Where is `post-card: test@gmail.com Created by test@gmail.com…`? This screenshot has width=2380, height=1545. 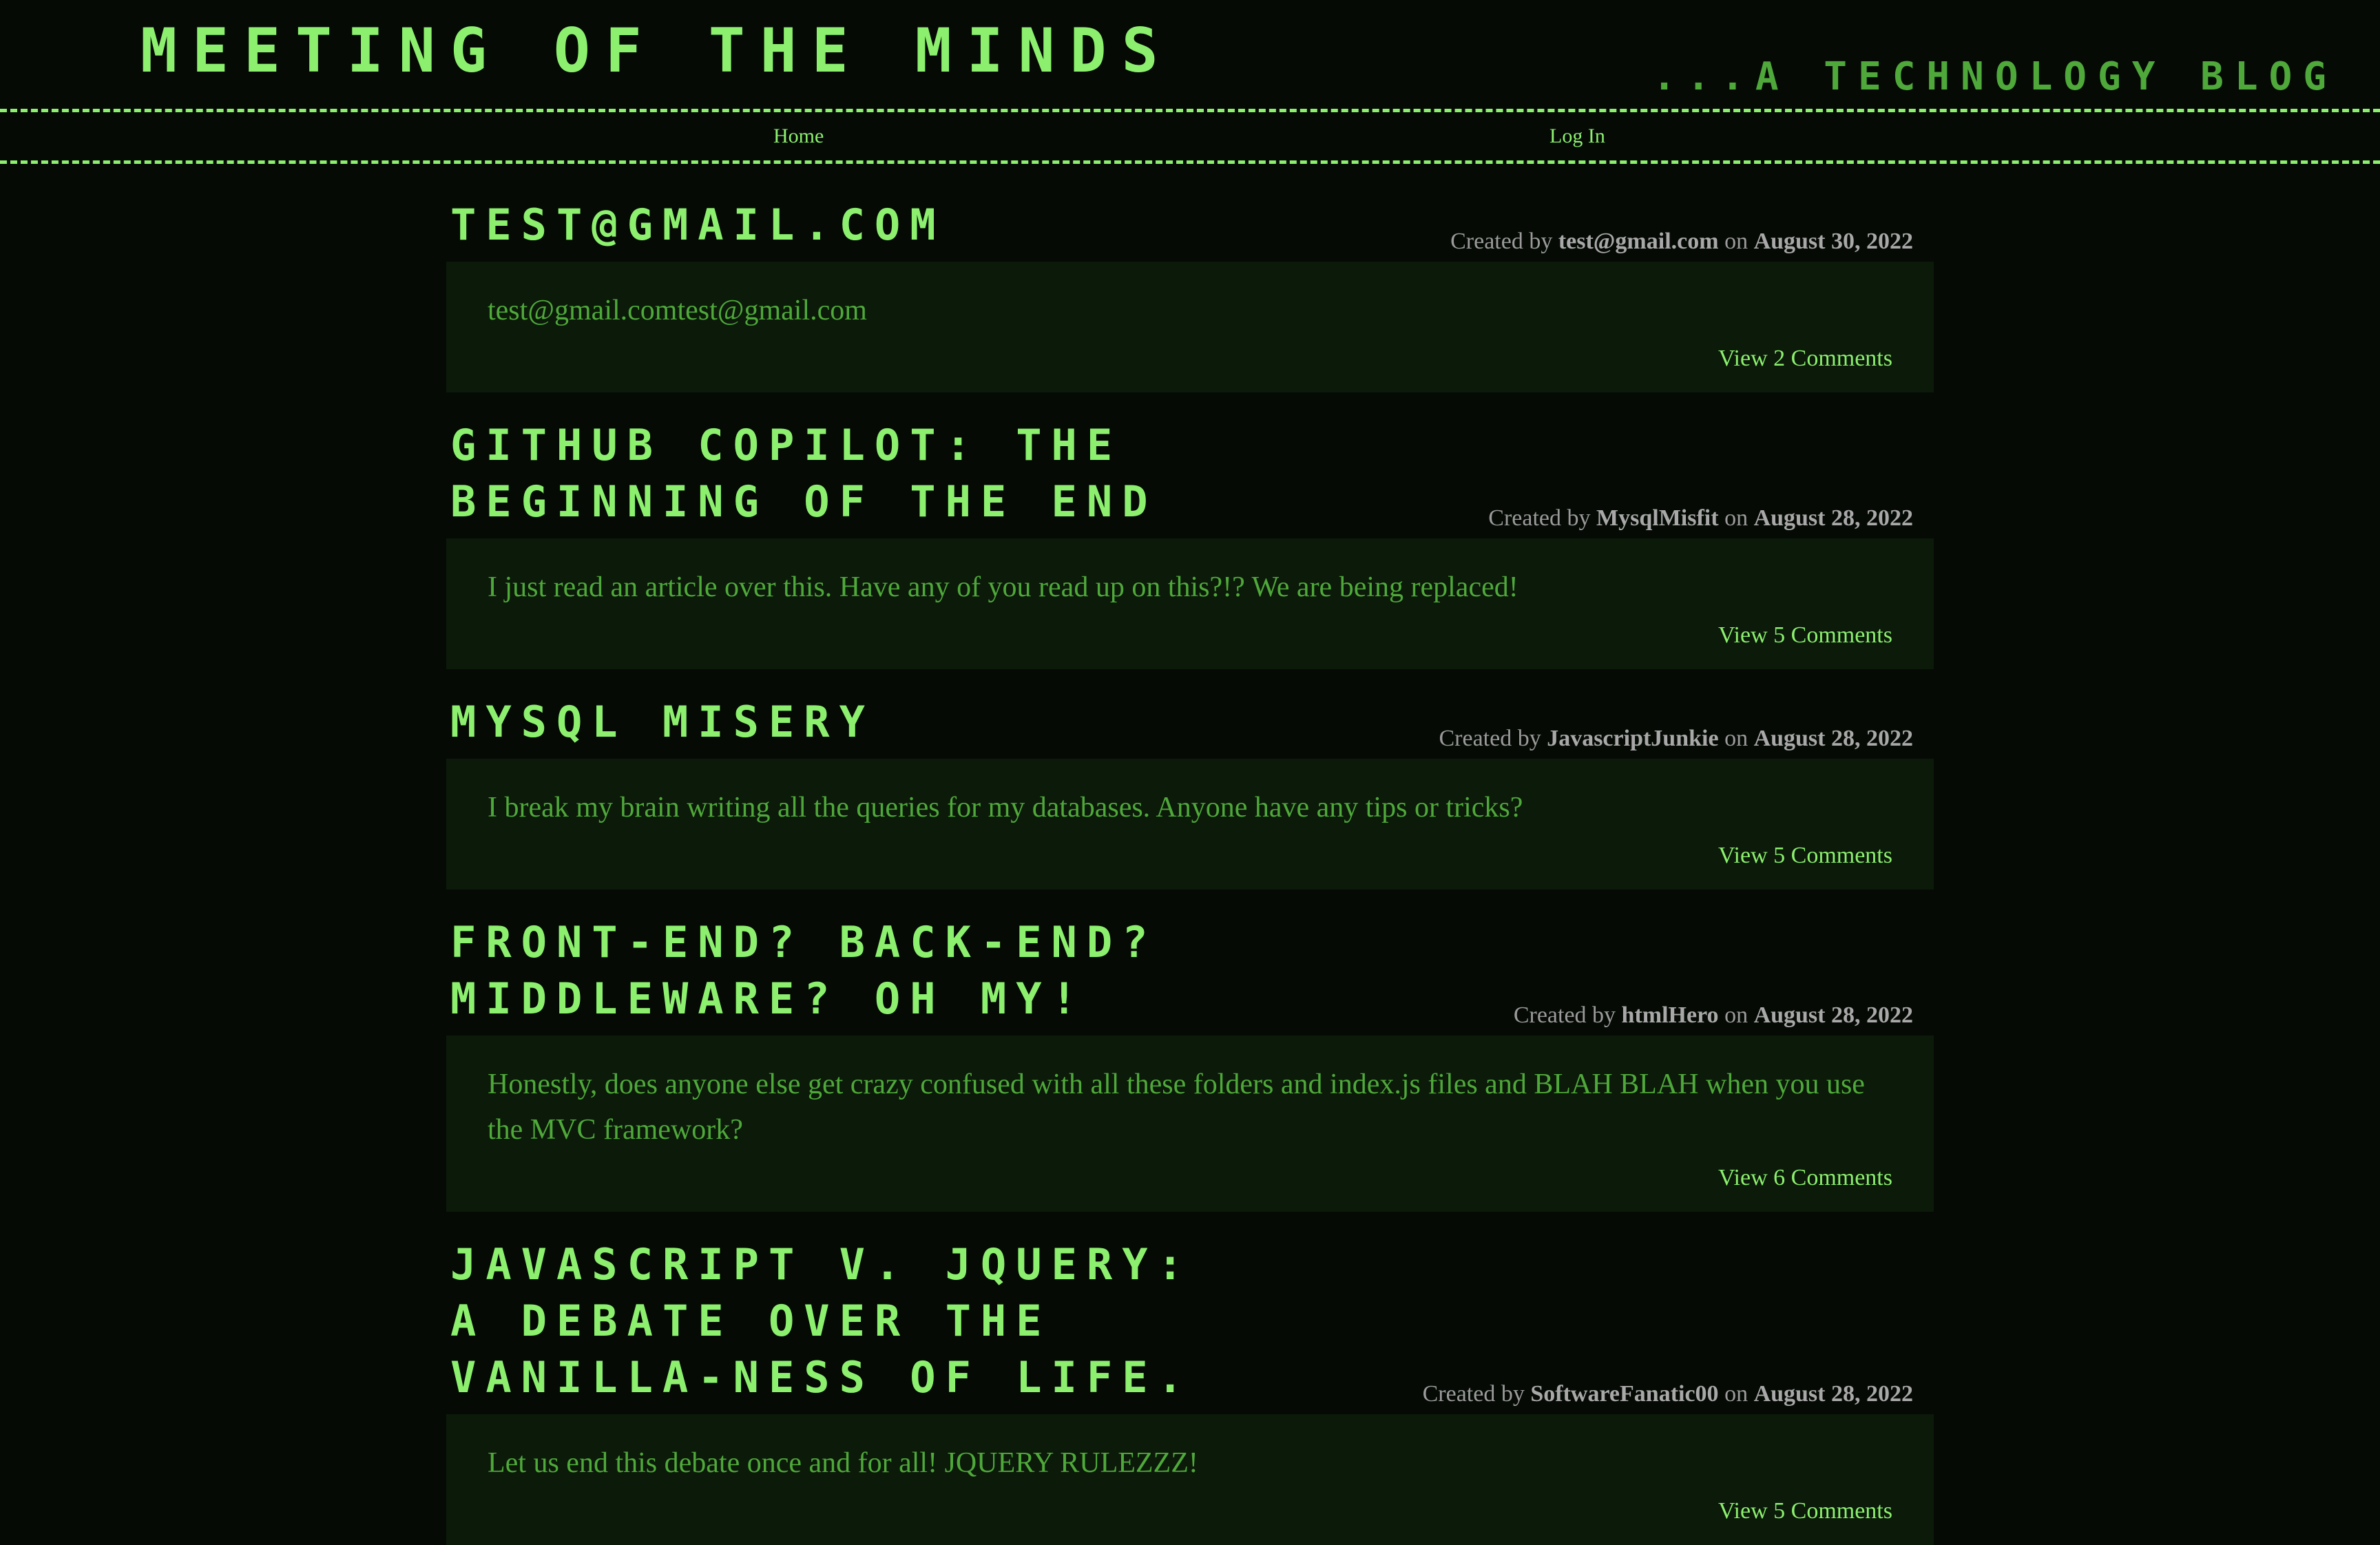 post-card: test@gmail.com Created by test@gmail.com… is located at coordinates (1190, 282).